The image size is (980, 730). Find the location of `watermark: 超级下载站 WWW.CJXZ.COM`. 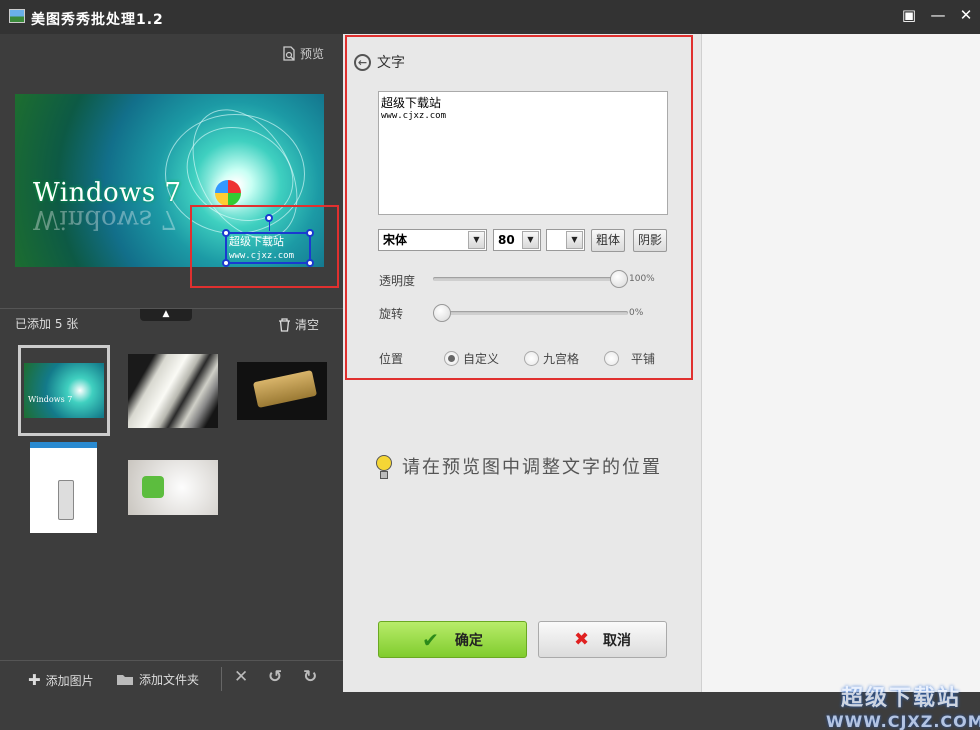

watermark: 超级下载站 WWW.CJXZ.COM is located at coordinates (903, 705).